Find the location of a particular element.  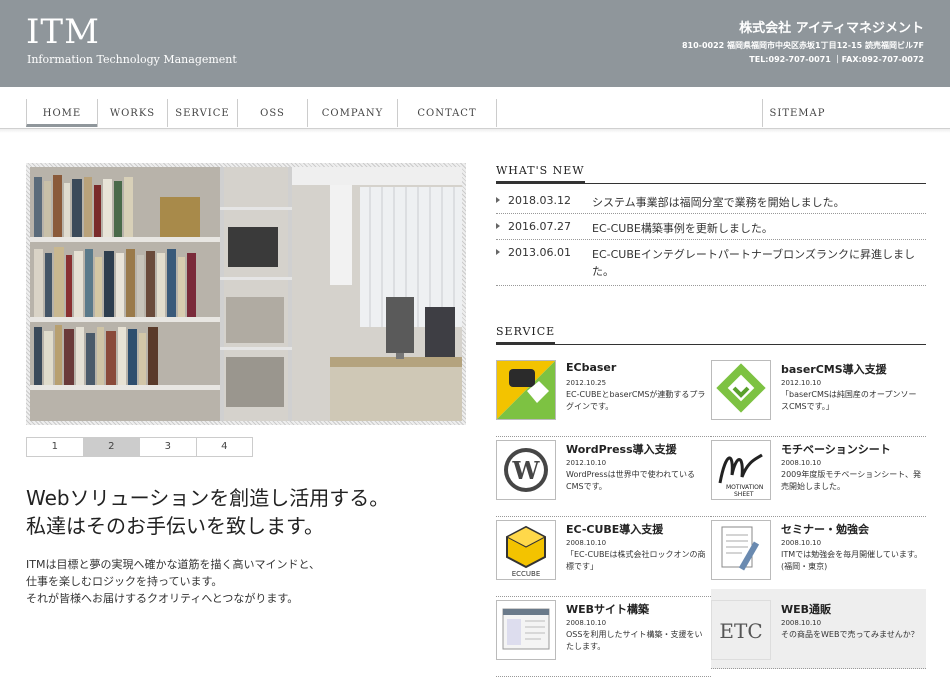

service-heading-label: SERVICE is located at coordinates (526, 335).